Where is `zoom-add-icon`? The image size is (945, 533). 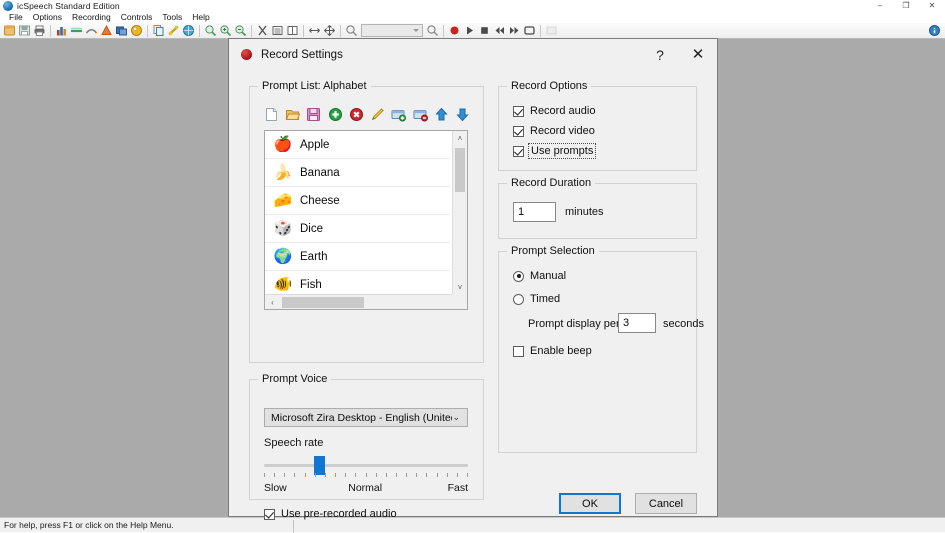 zoom-add-icon is located at coordinates (225, 30).